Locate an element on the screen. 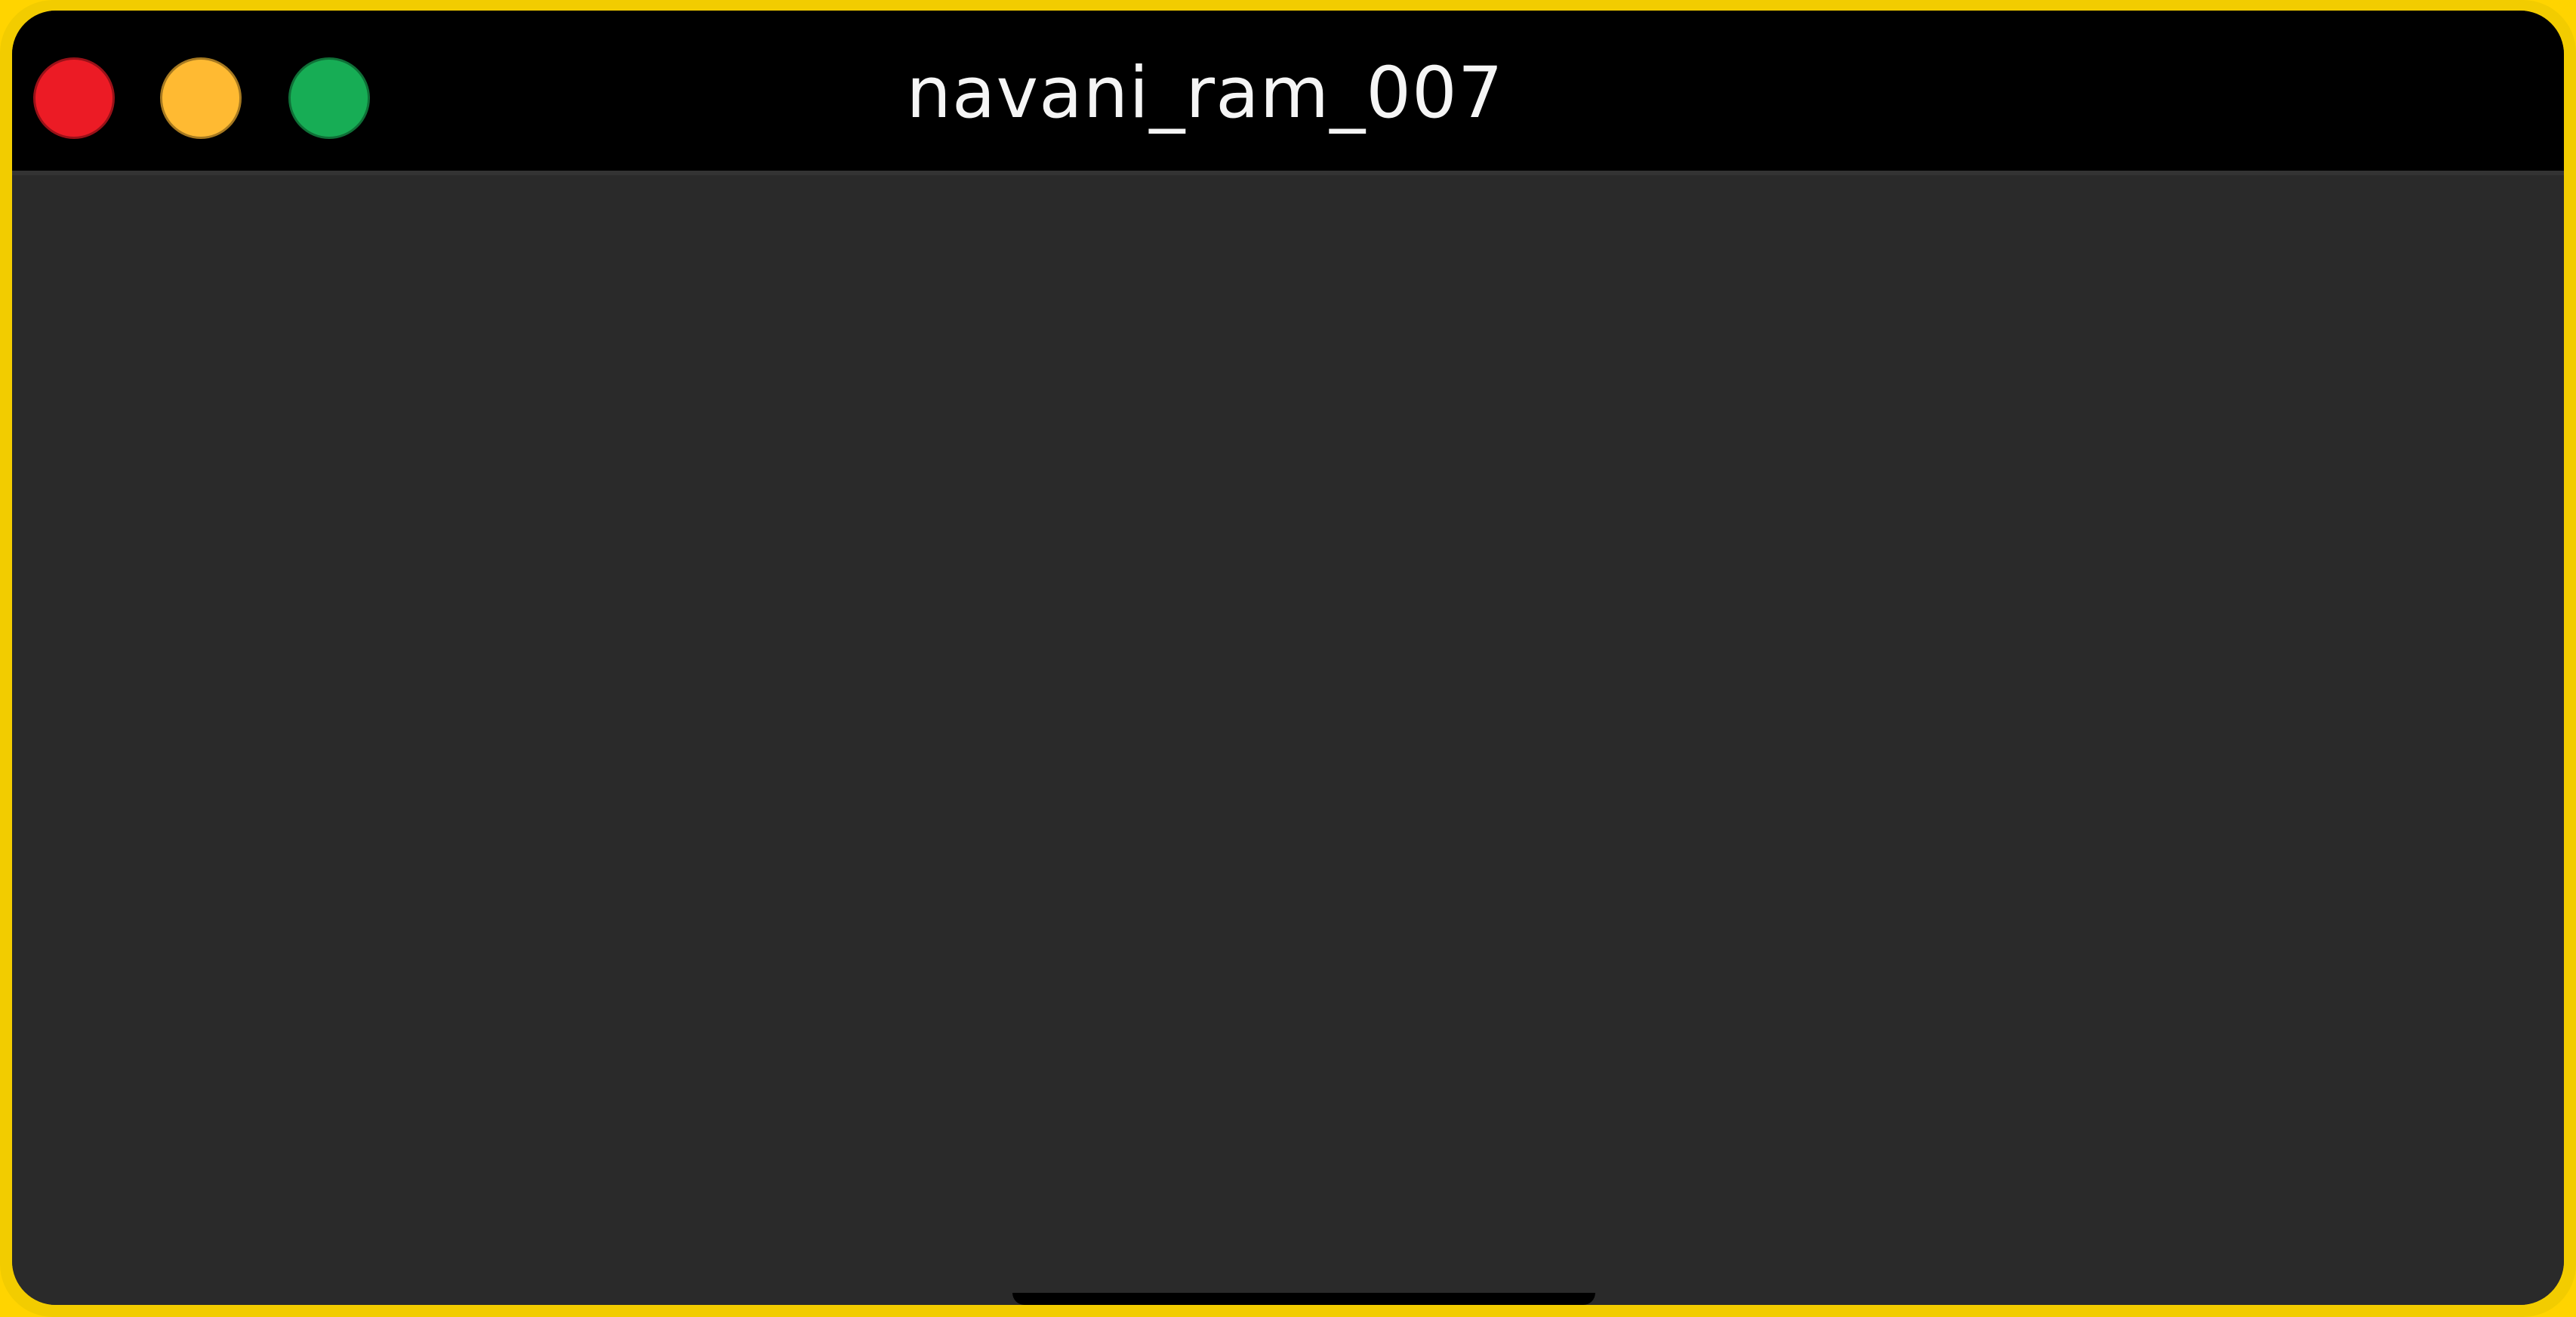 The width and height of the screenshot is (2576, 1317). title-bar: navani_ram_007 is located at coordinates (1288, 93).